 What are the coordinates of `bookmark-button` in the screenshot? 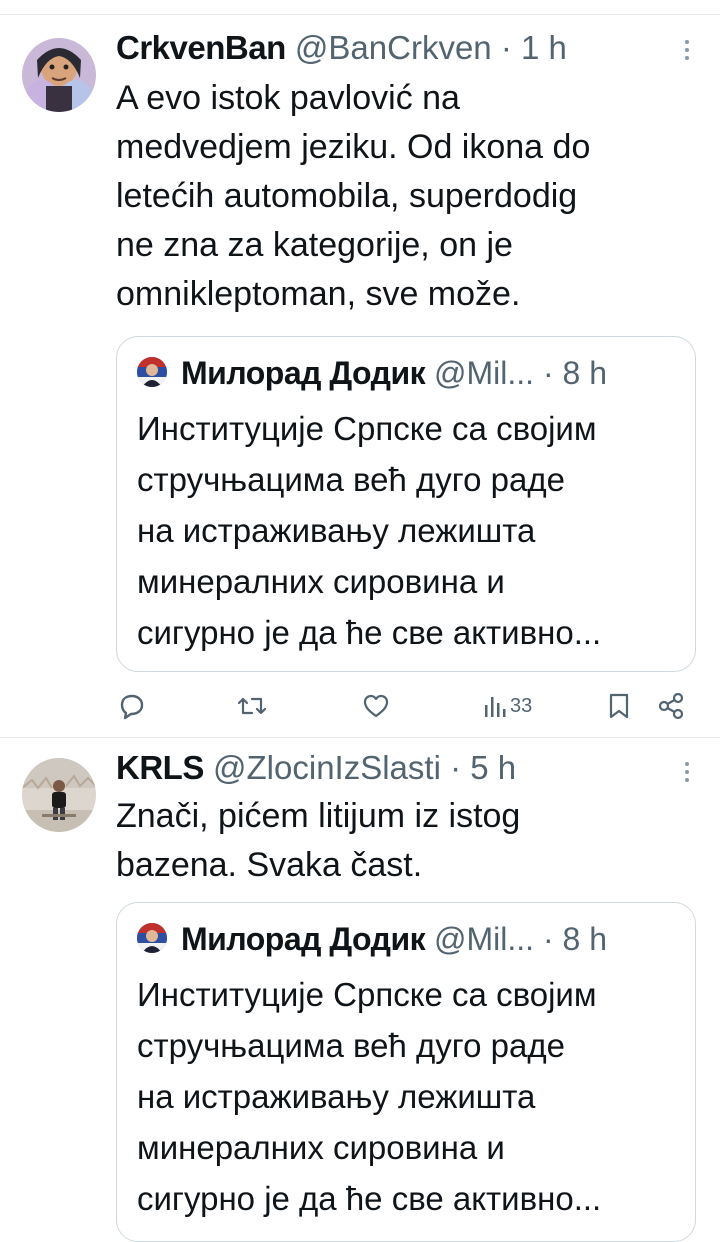 It's located at (619, 706).